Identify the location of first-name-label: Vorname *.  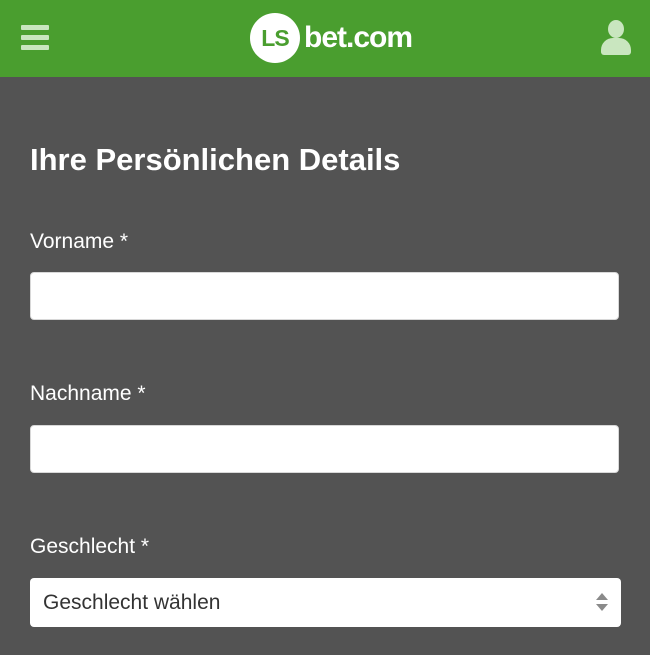
(79, 241).